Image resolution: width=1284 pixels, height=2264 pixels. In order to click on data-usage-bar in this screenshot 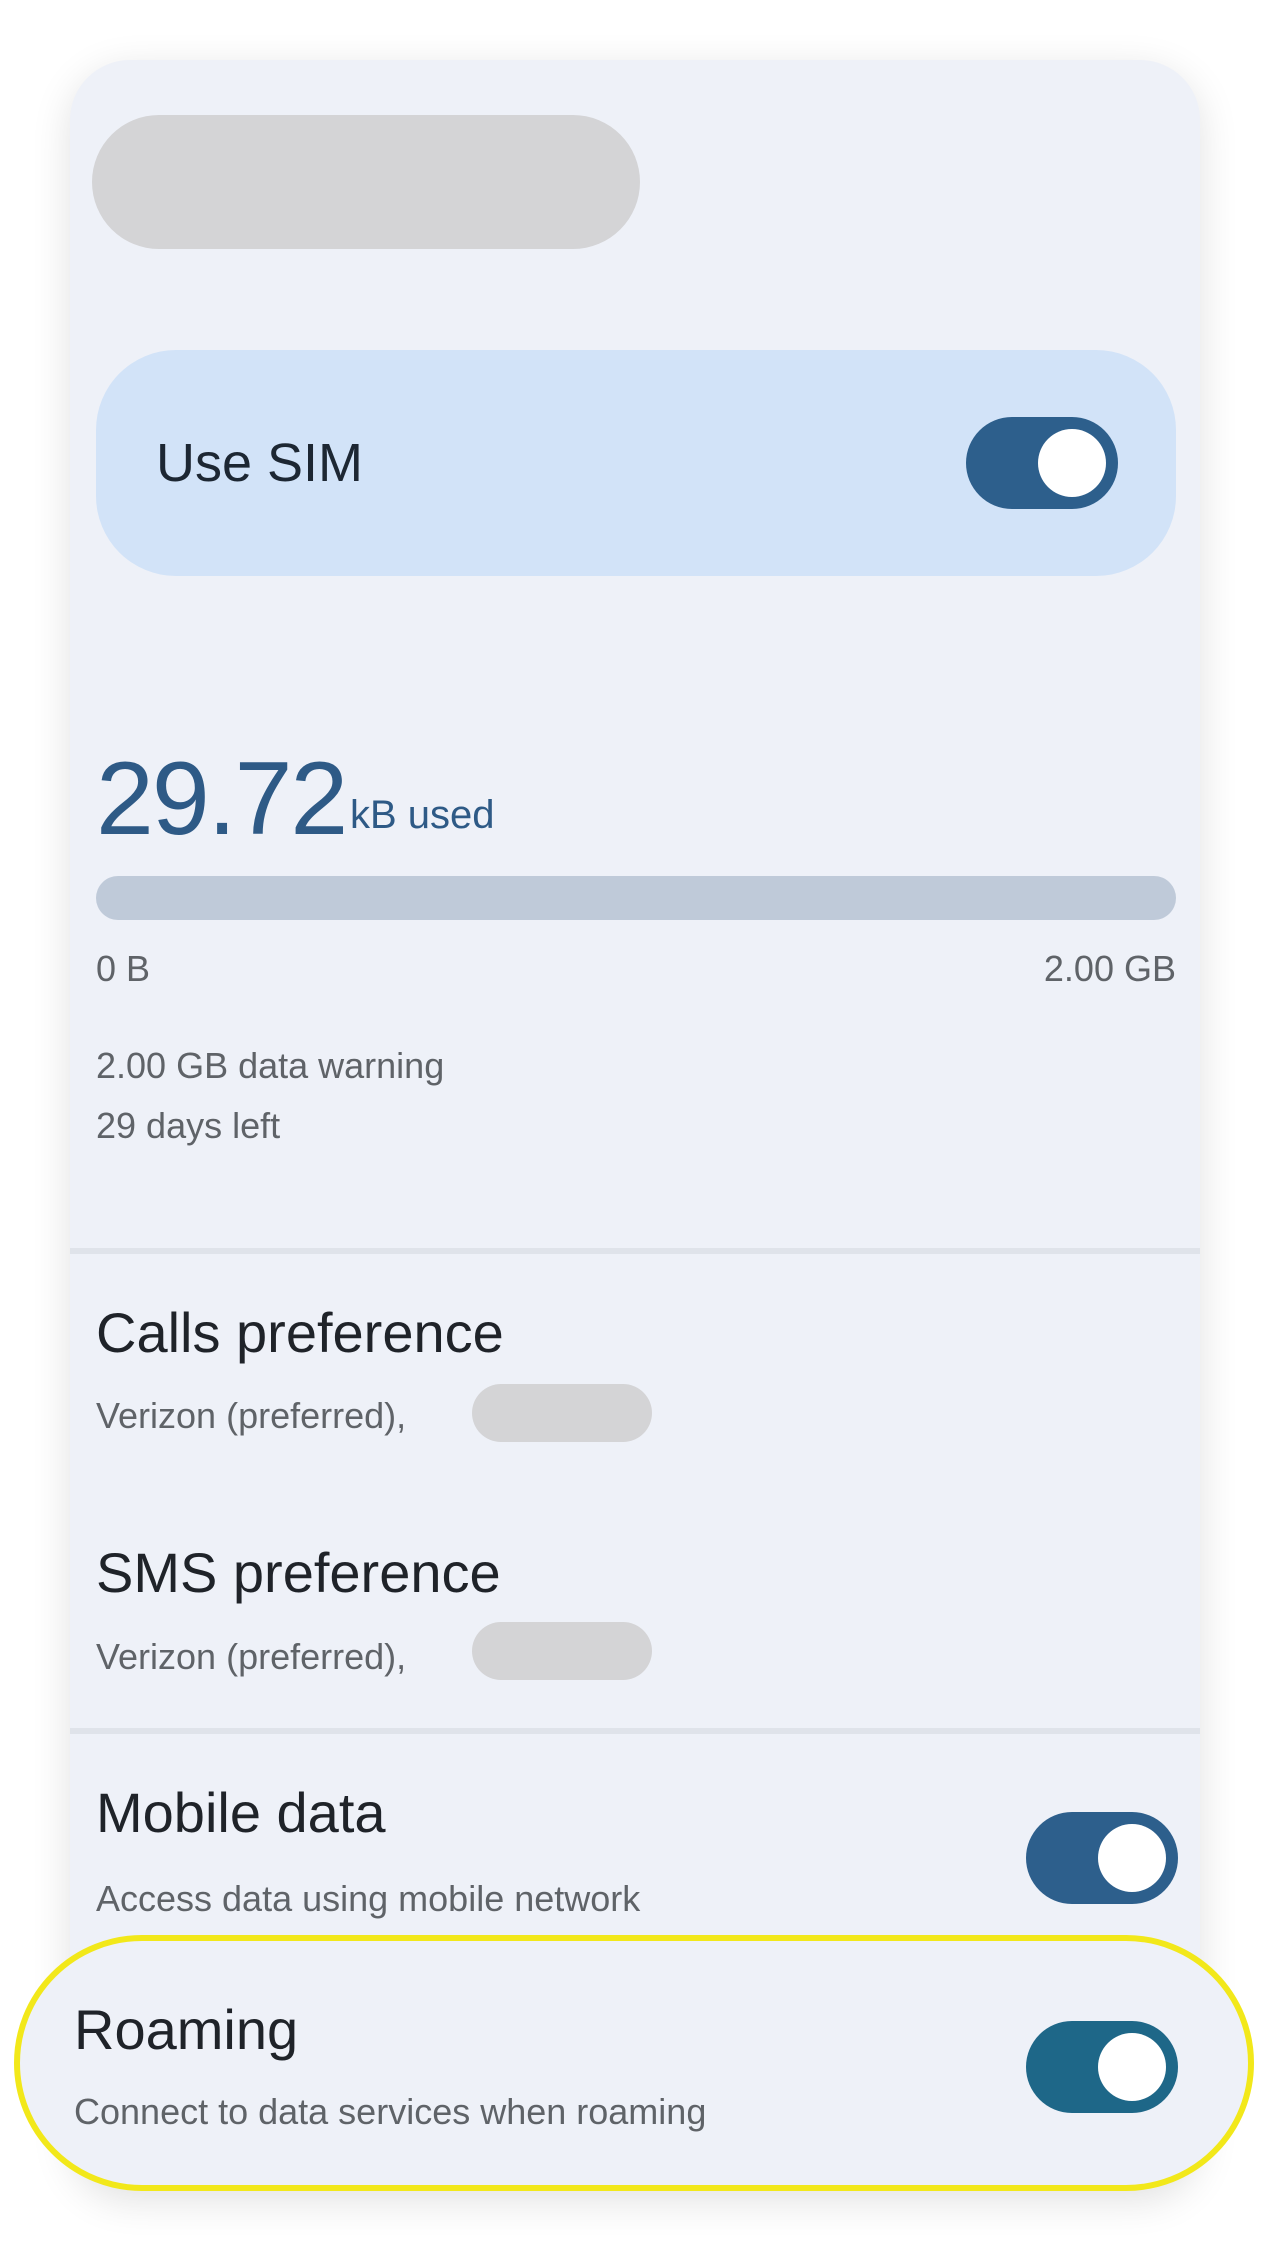, I will do `click(636, 898)`.